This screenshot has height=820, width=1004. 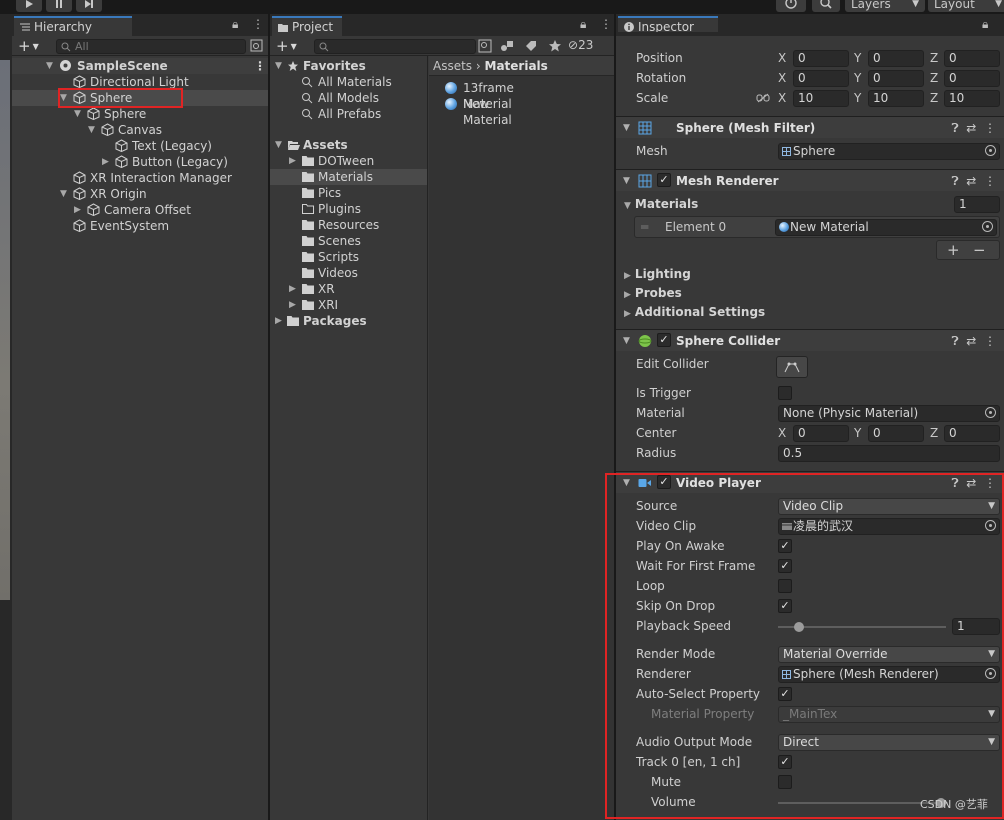 I want to click on edit-collider-button, so click(x=792, y=367).